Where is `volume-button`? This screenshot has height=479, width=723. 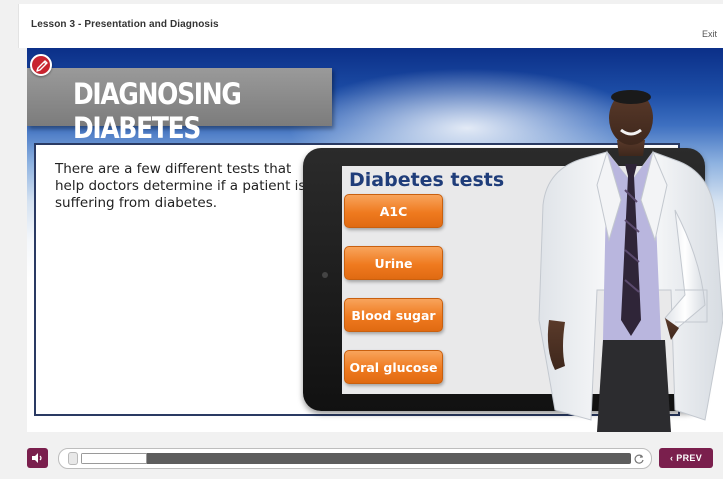 volume-button is located at coordinates (37, 458).